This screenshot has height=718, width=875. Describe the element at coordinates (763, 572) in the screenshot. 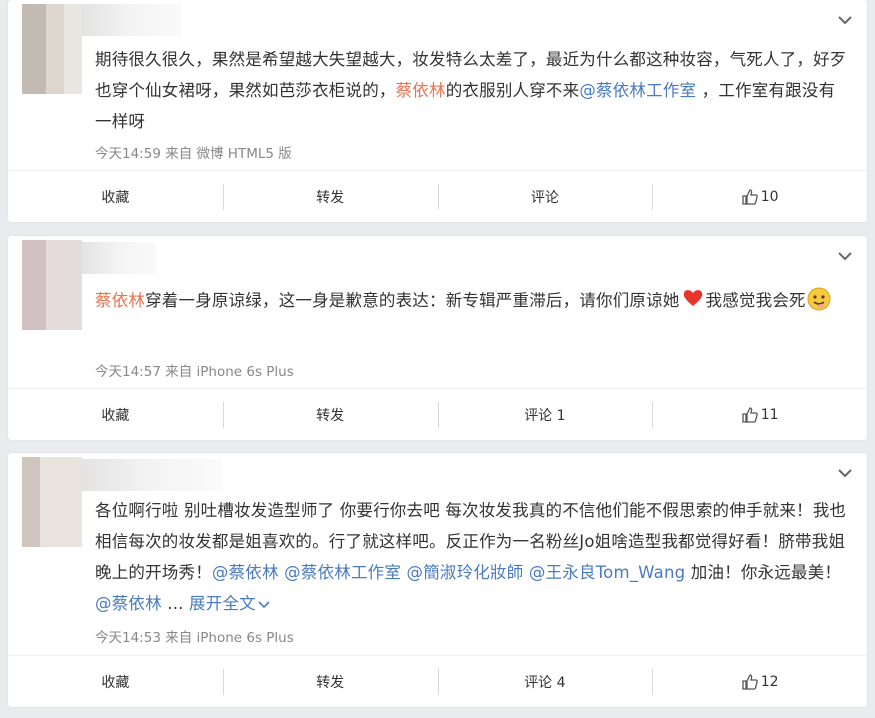

I see `post-text-segment: 加油！你永远最美！` at that location.